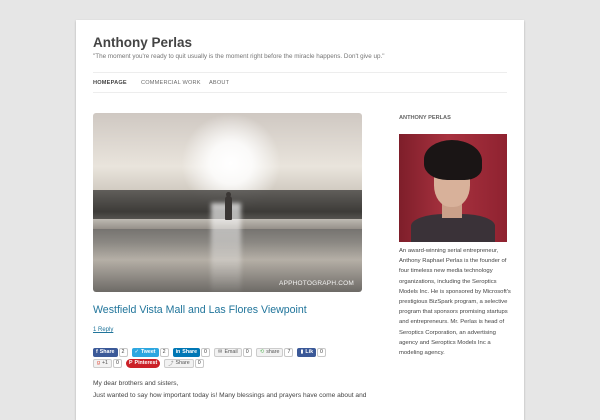  I want to click on google-plus-icon: g, so click(98, 363).